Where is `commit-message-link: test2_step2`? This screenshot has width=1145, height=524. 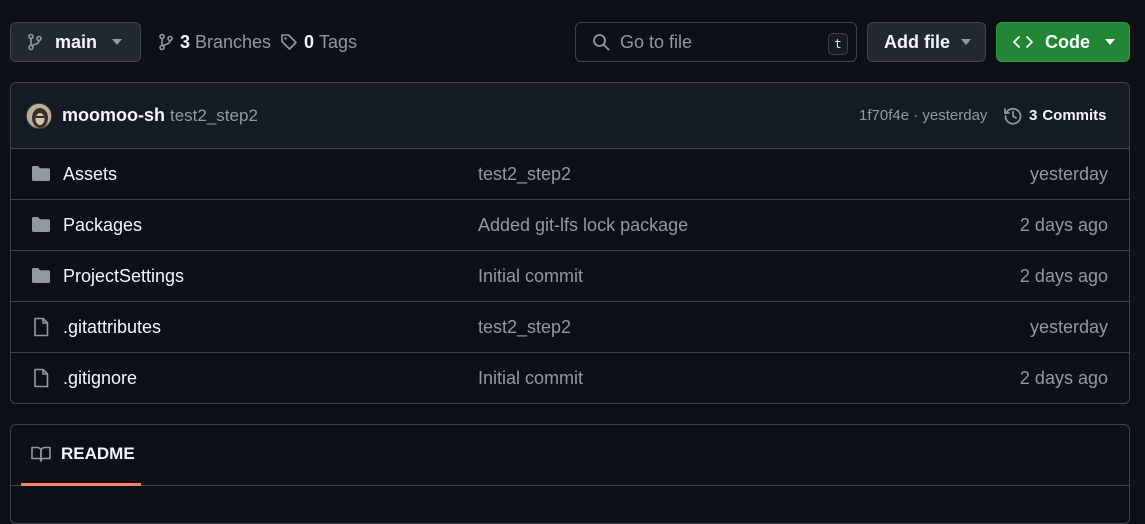 commit-message-link: test2_step2 is located at coordinates (214, 116).